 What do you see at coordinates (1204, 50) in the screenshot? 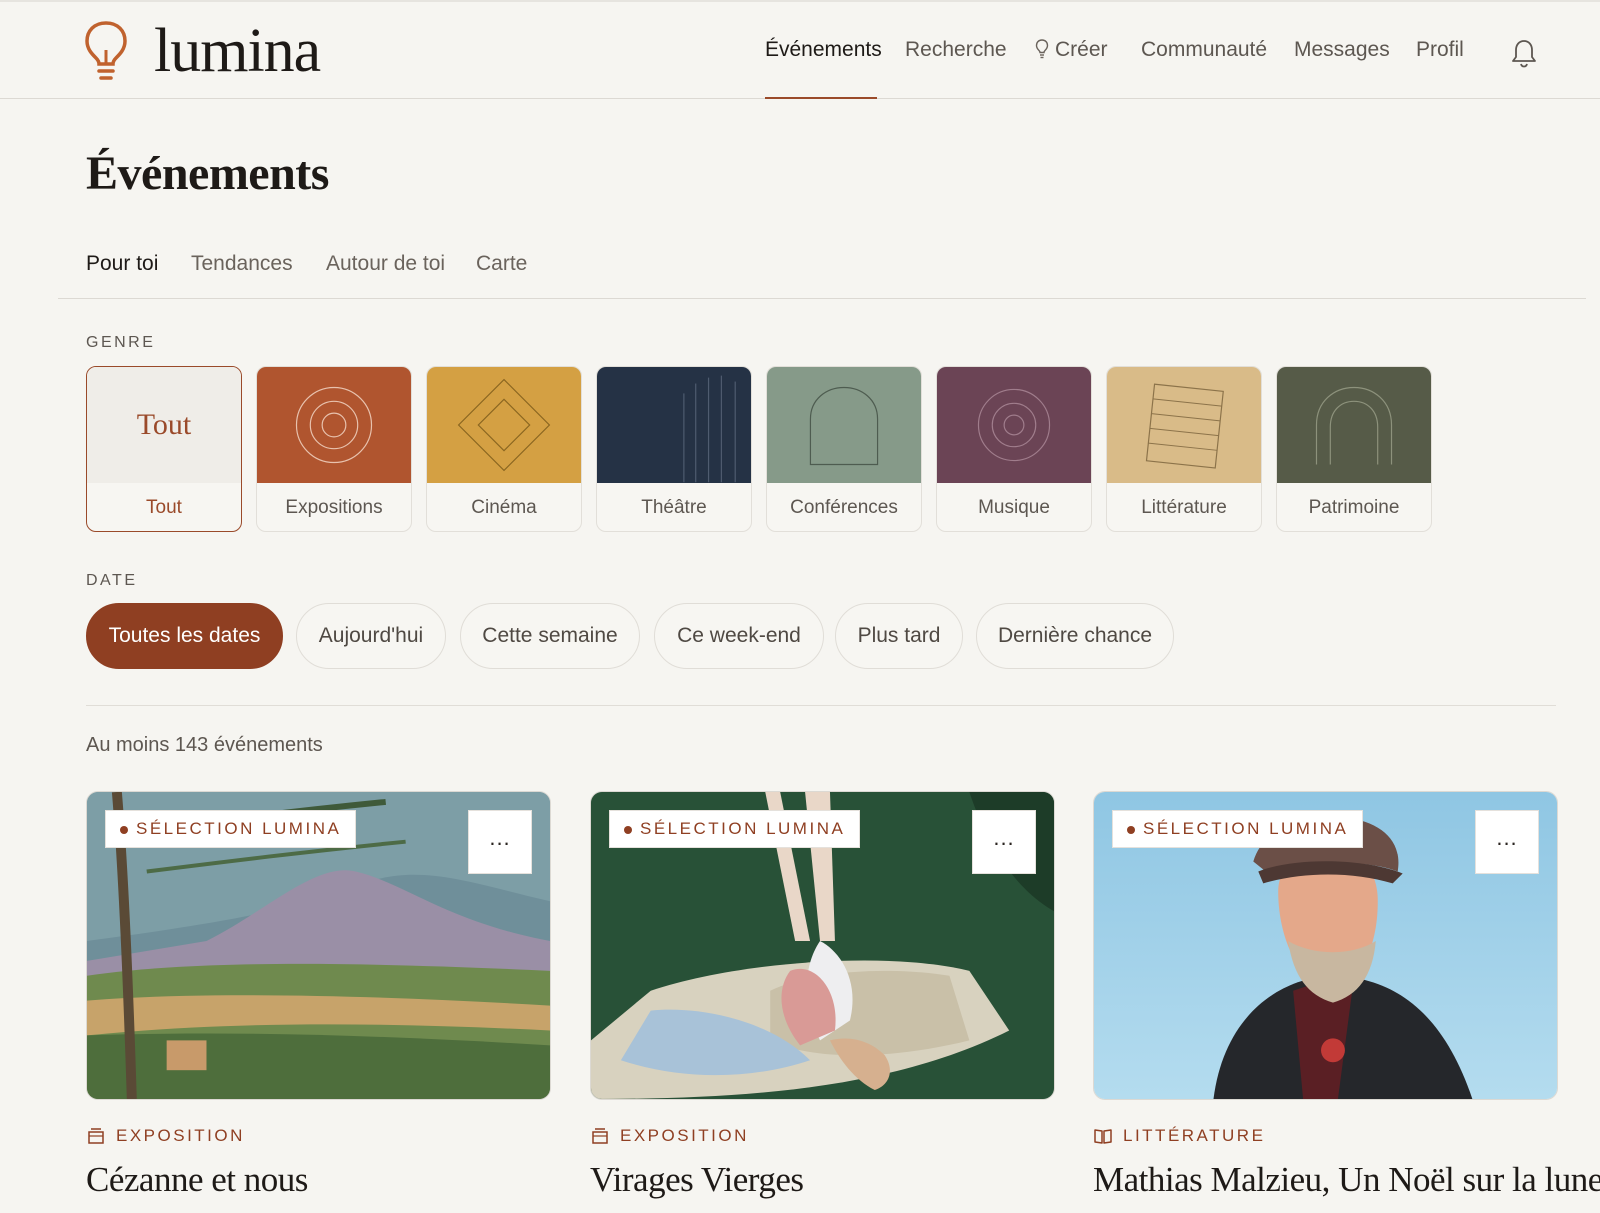
I see `nav-item-communaute: Communauté` at bounding box center [1204, 50].